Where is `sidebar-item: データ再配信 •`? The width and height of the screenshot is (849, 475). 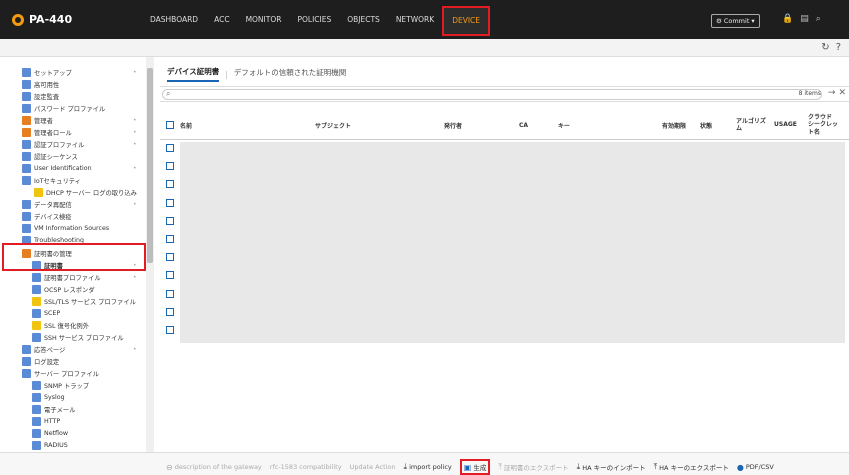
sidebar-item: データ再配信 • is located at coordinates (79, 204).